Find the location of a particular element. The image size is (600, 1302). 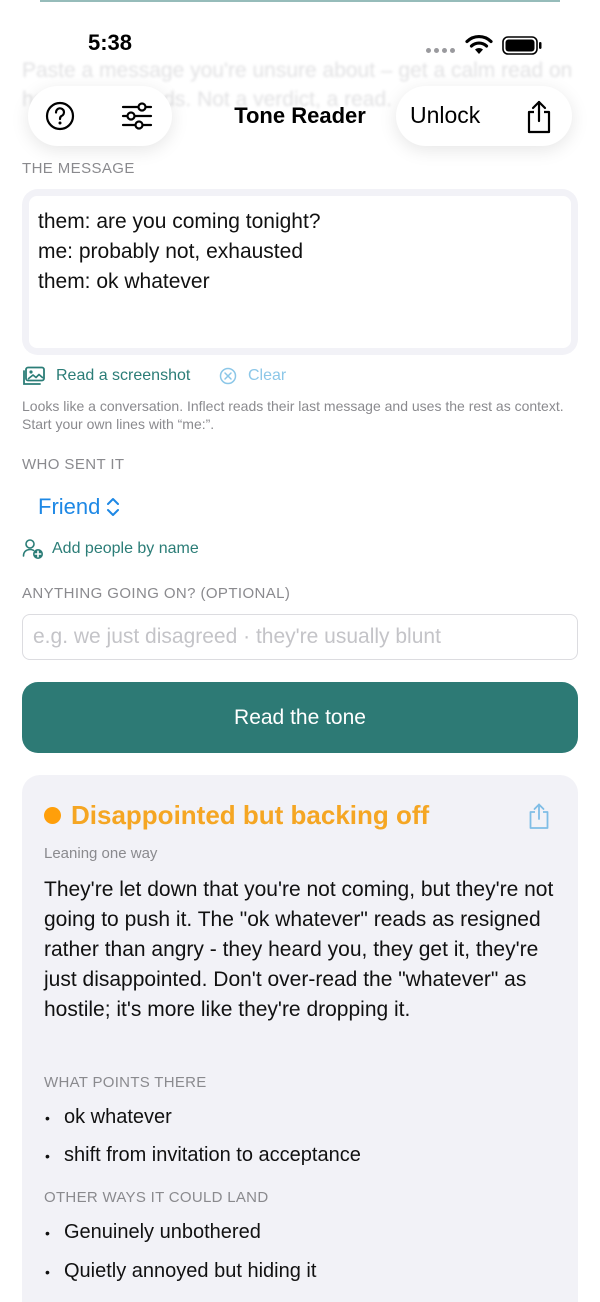

nav-left-group is located at coordinates (100, 116).